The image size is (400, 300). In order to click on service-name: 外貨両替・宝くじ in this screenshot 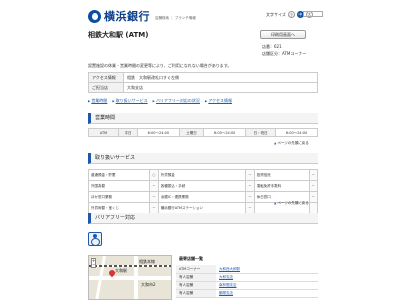, I will do `click(119, 208)`.